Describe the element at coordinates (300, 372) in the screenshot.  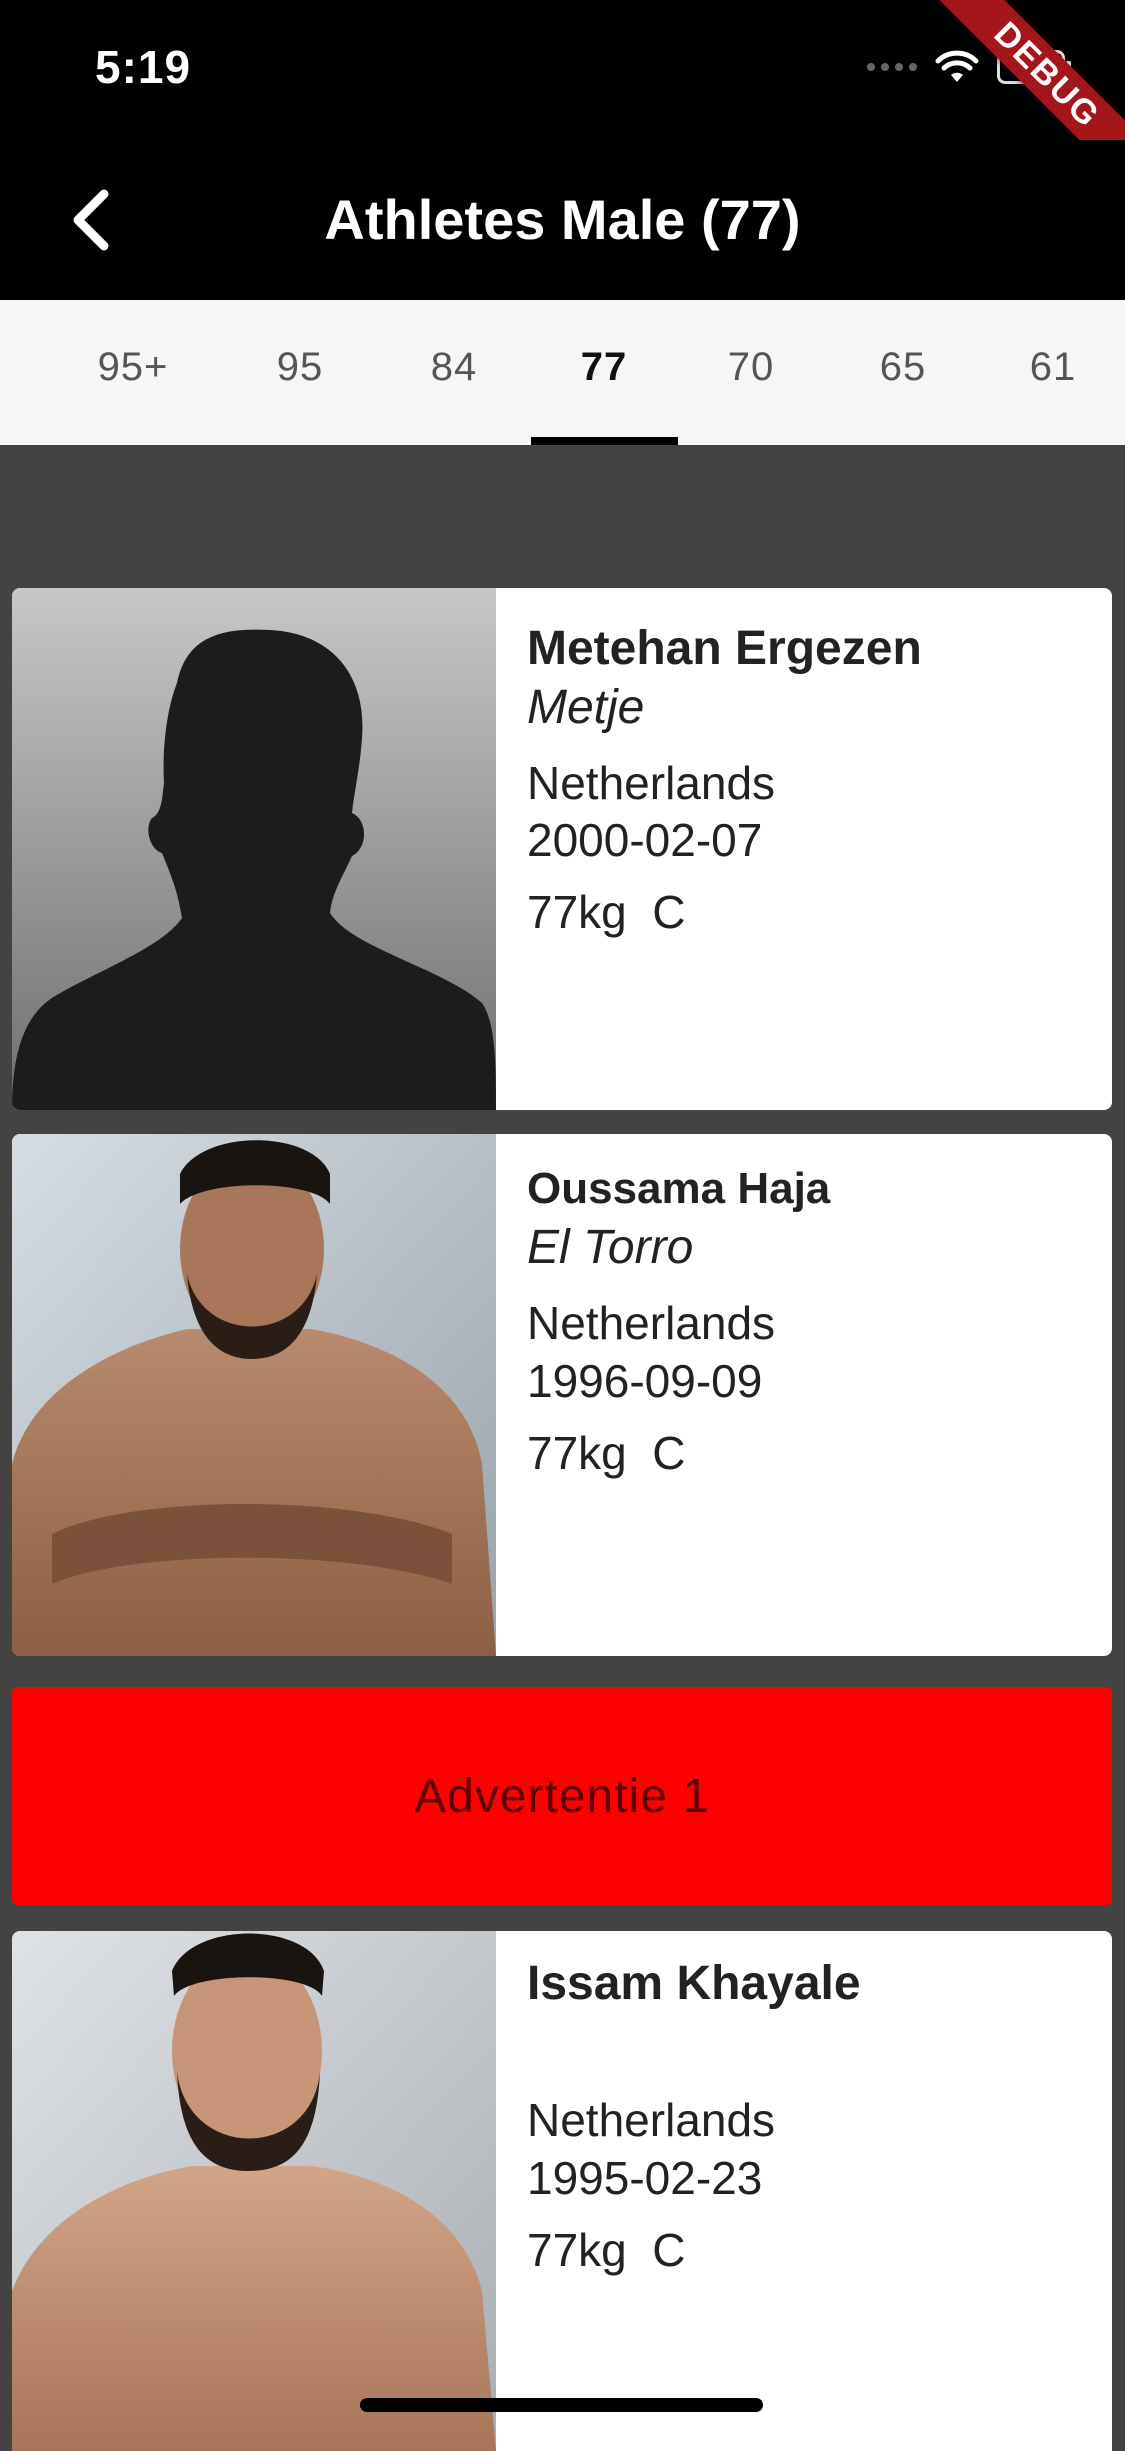
I see `tab-95: 95` at that location.